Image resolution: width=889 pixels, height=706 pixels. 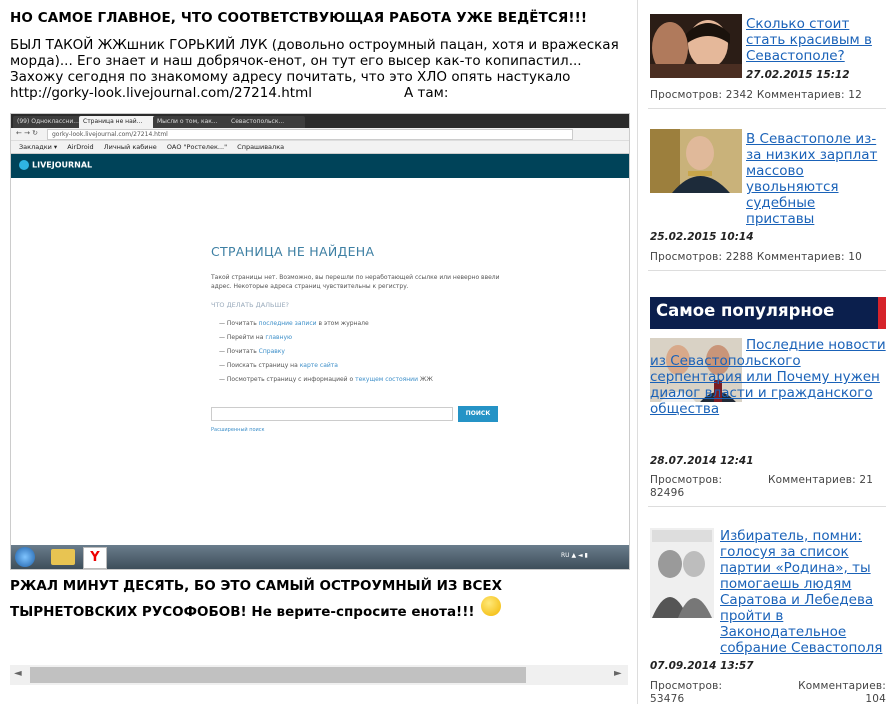 I want to click on popular-date: 07.09.2014 13:57, so click(x=702, y=666).